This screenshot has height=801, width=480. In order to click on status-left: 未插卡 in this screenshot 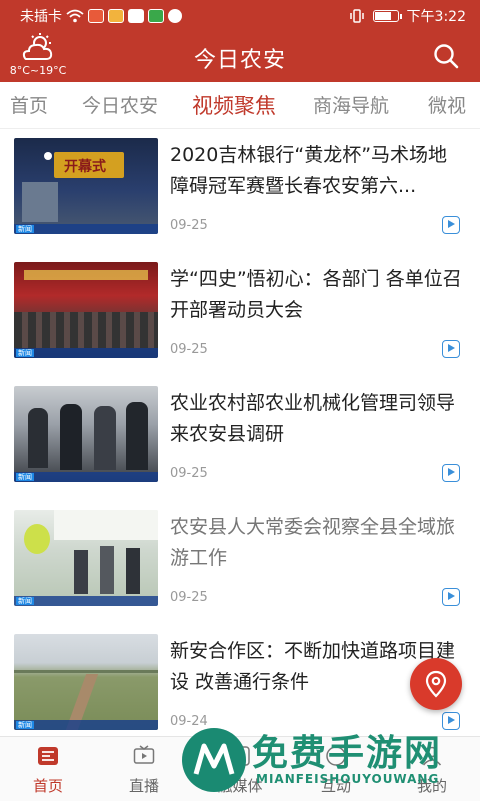, I will do `click(101, 16)`.